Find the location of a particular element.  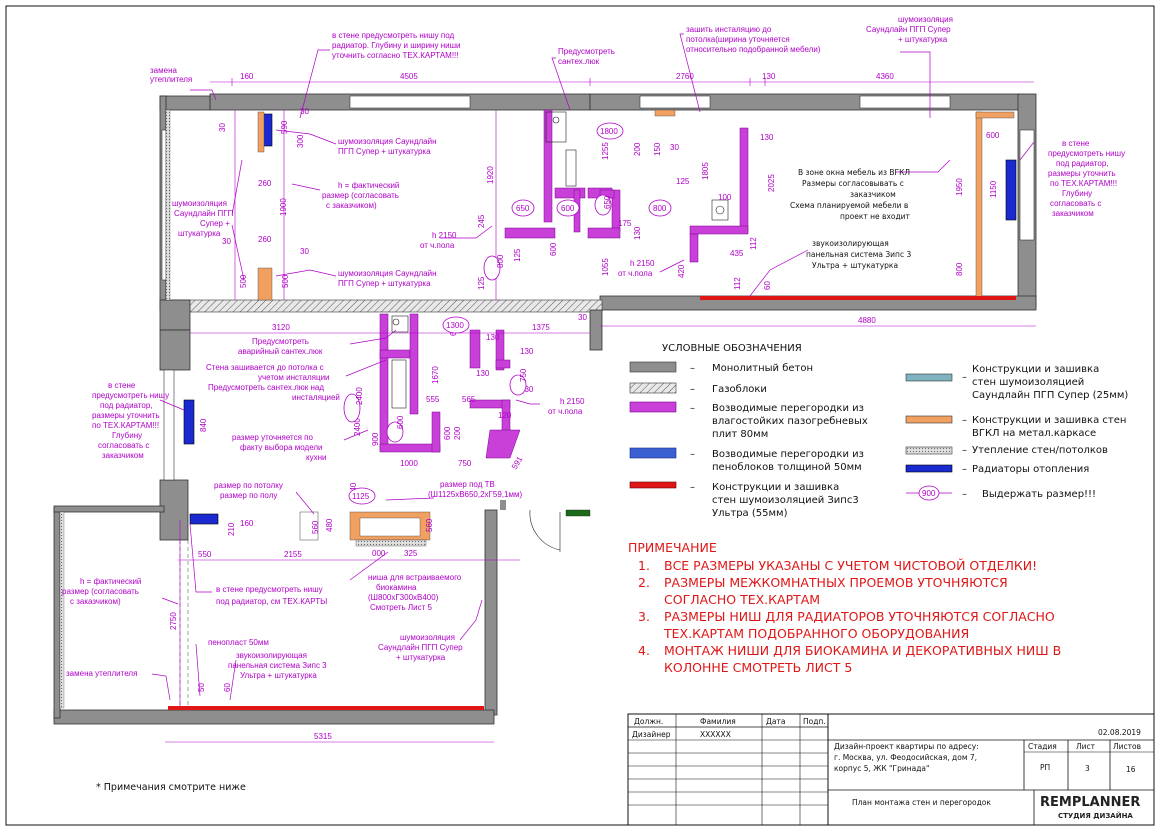

dim-130-d: 130 is located at coordinates (527, 351).